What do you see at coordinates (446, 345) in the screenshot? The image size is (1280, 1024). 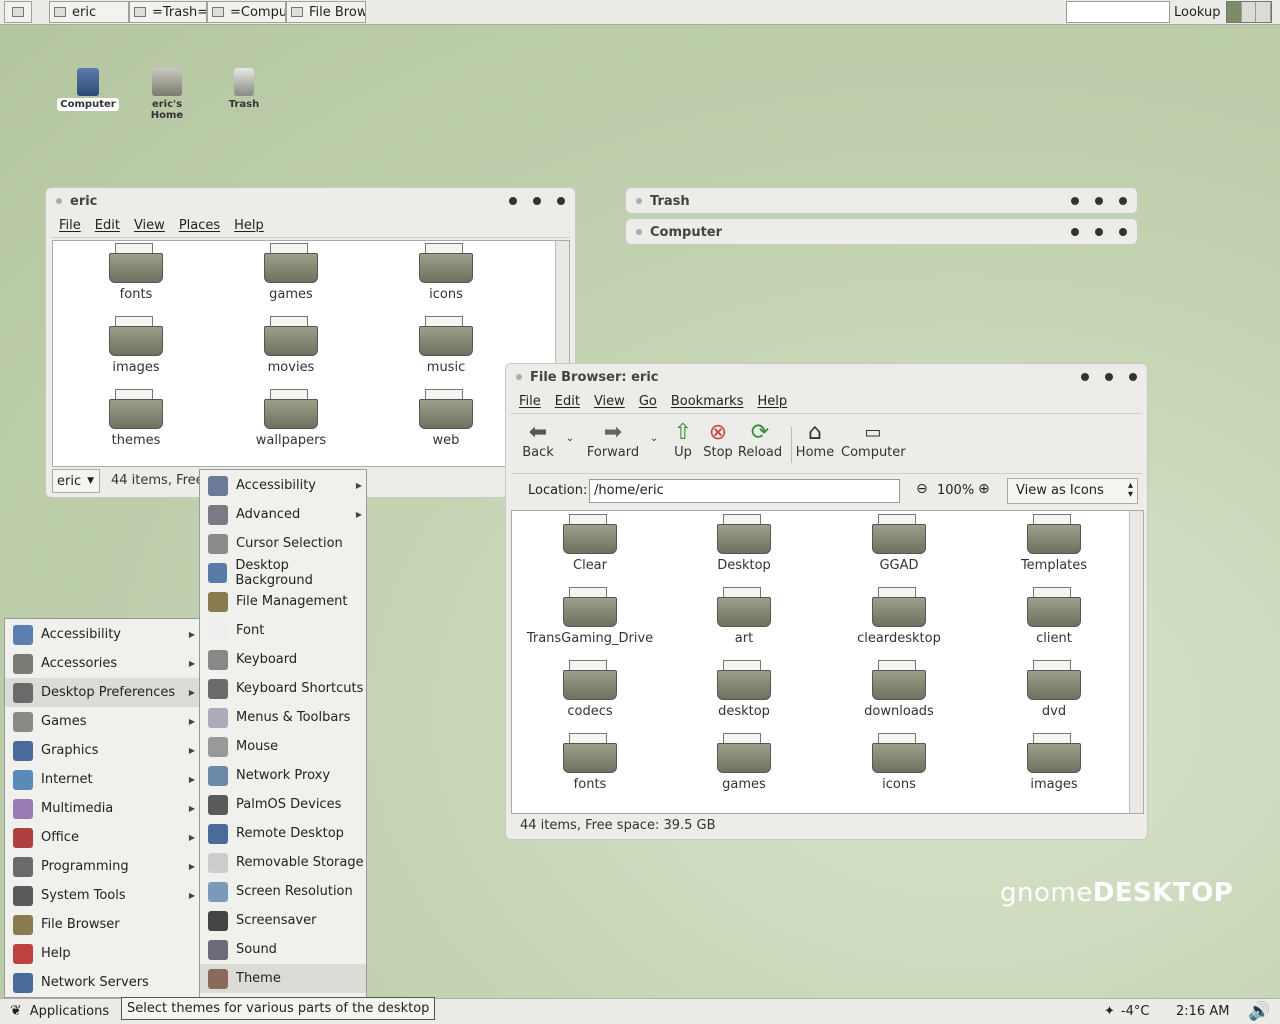 I see `folder-item: music` at bounding box center [446, 345].